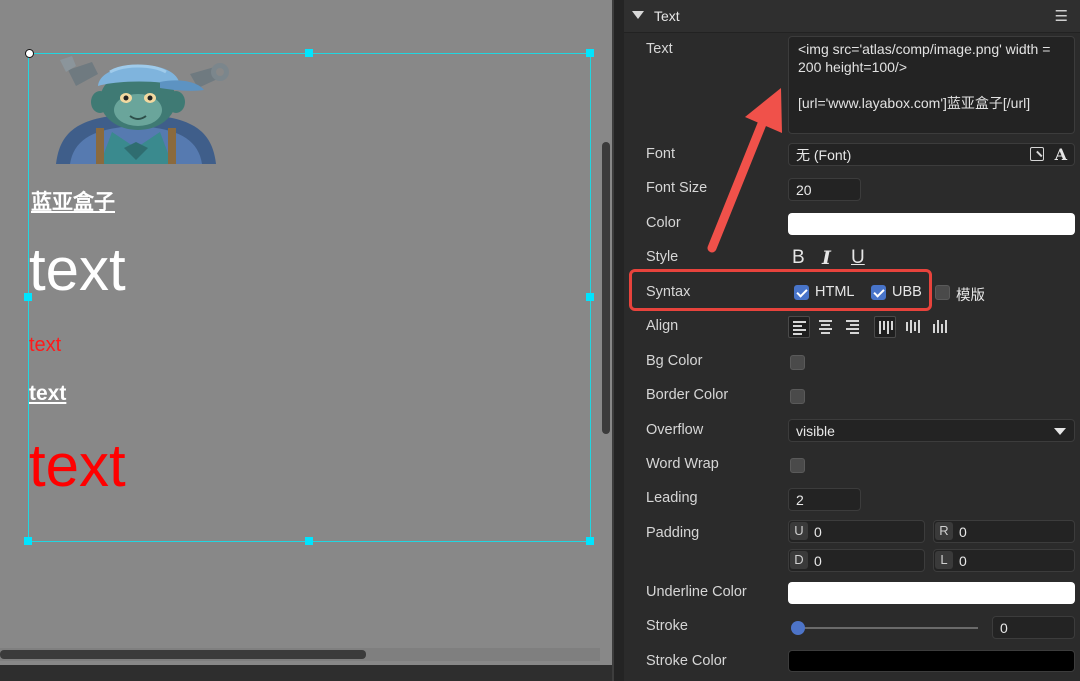 This screenshot has height=681, width=1080. Describe the element at coordinates (970, 296) in the screenshot. I see `template-checkbox-label: 模版` at that location.